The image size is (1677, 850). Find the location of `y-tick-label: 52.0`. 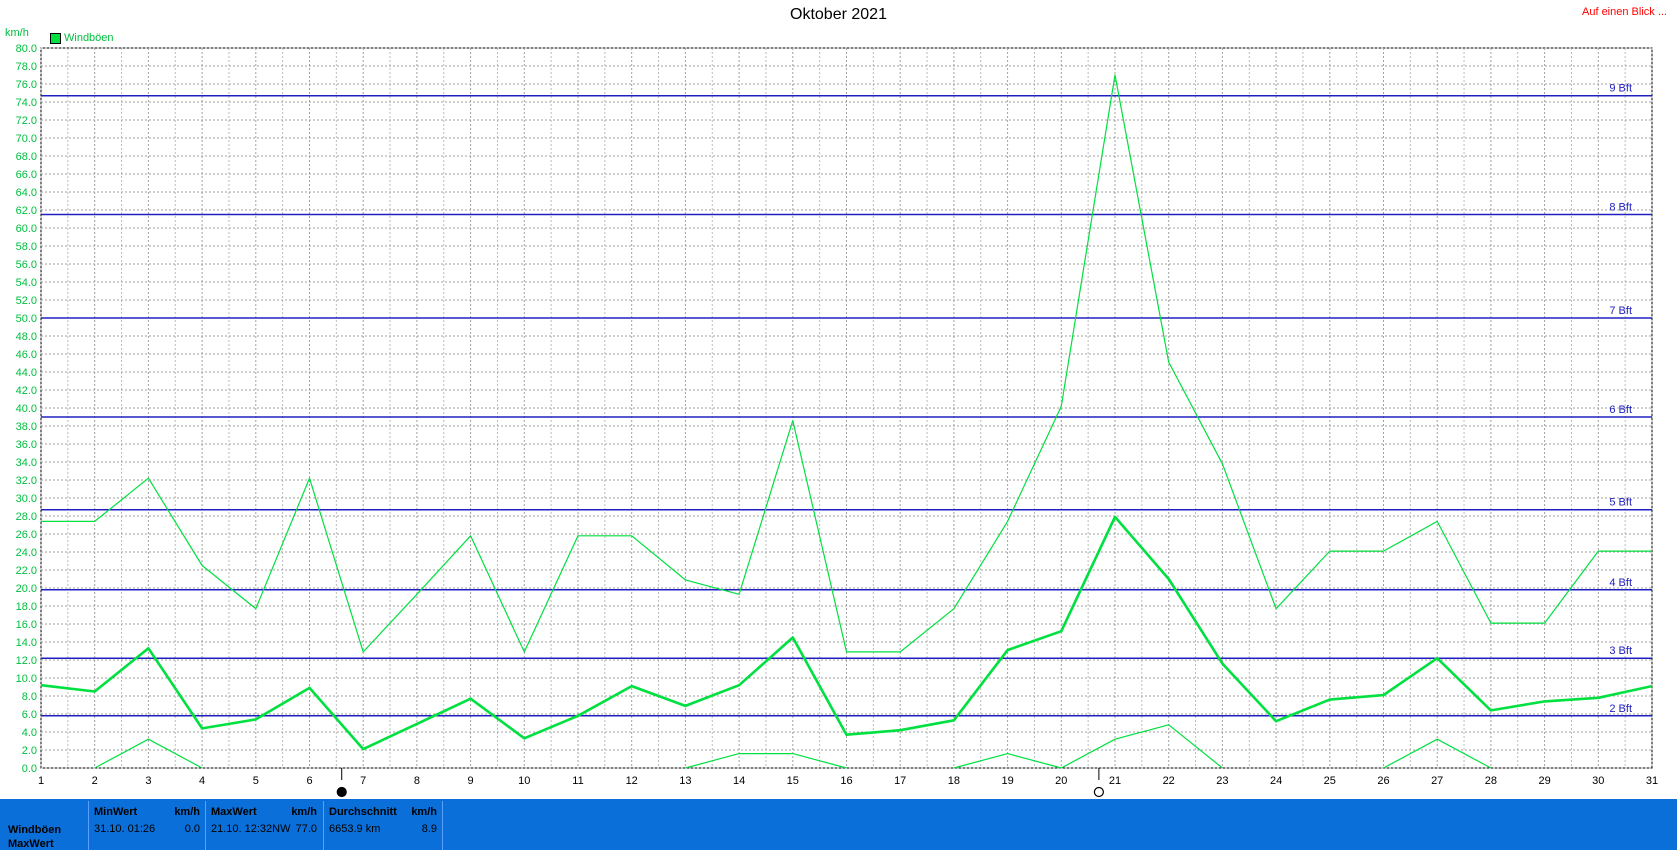

y-tick-label: 52.0 is located at coordinates (26, 301).